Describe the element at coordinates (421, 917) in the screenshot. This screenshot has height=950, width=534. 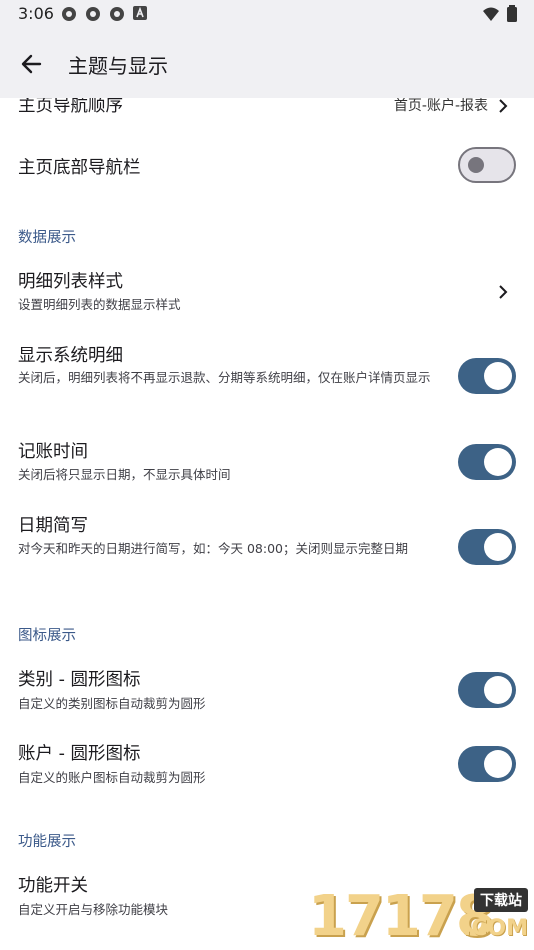
I see `watermark-logo: 17178 下载站 .COM` at that location.